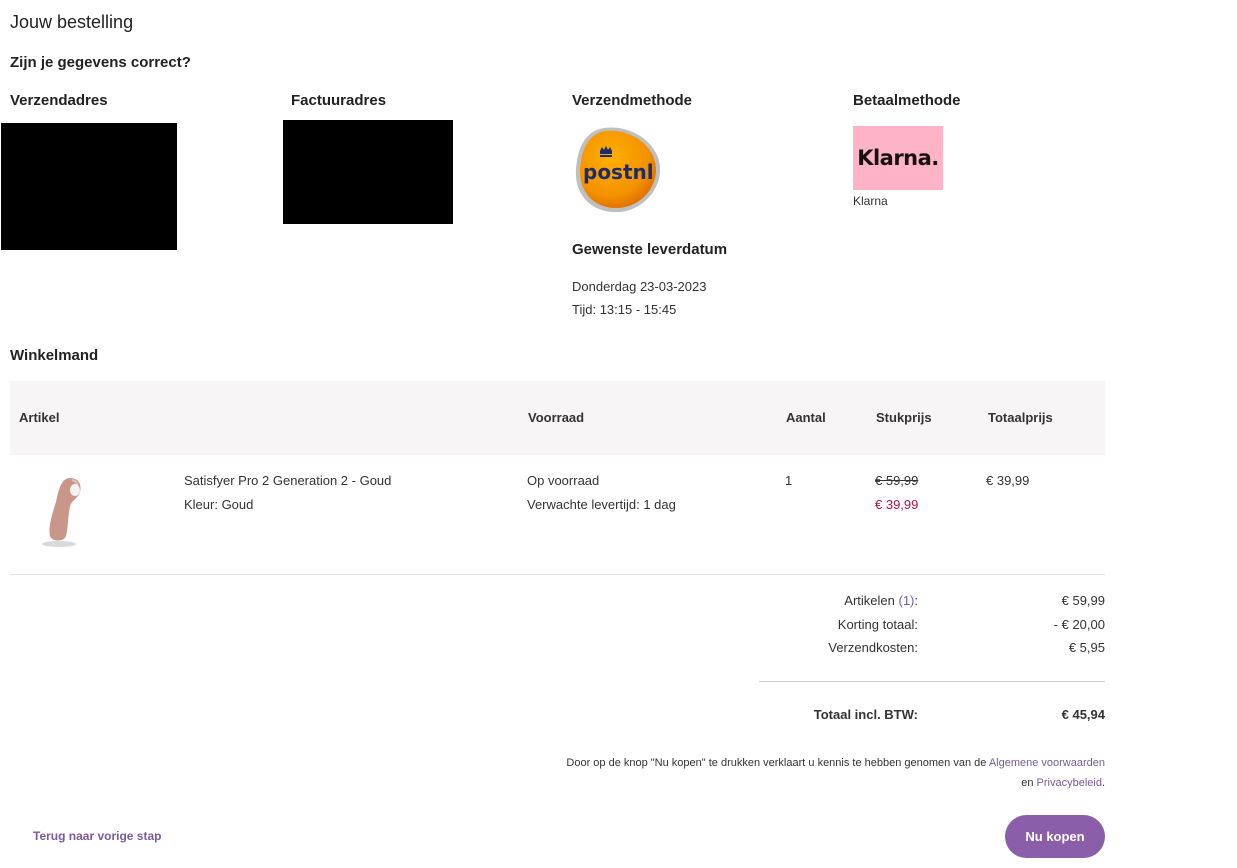 The image size is (1237, 868). Describe the element at coordinates (1008, 480) in the screenshot. I see `product-total-price: € 39,99` at that location.